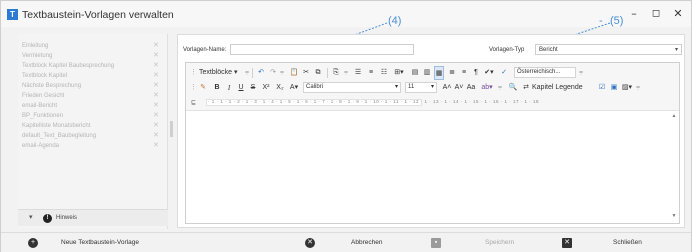 The width and height of the screenshot is (692, 252). What do you see at coordinates (37, 56) in the screenshot?
I see `list-item-label: Vermietung` at bounding box center [37, 56].